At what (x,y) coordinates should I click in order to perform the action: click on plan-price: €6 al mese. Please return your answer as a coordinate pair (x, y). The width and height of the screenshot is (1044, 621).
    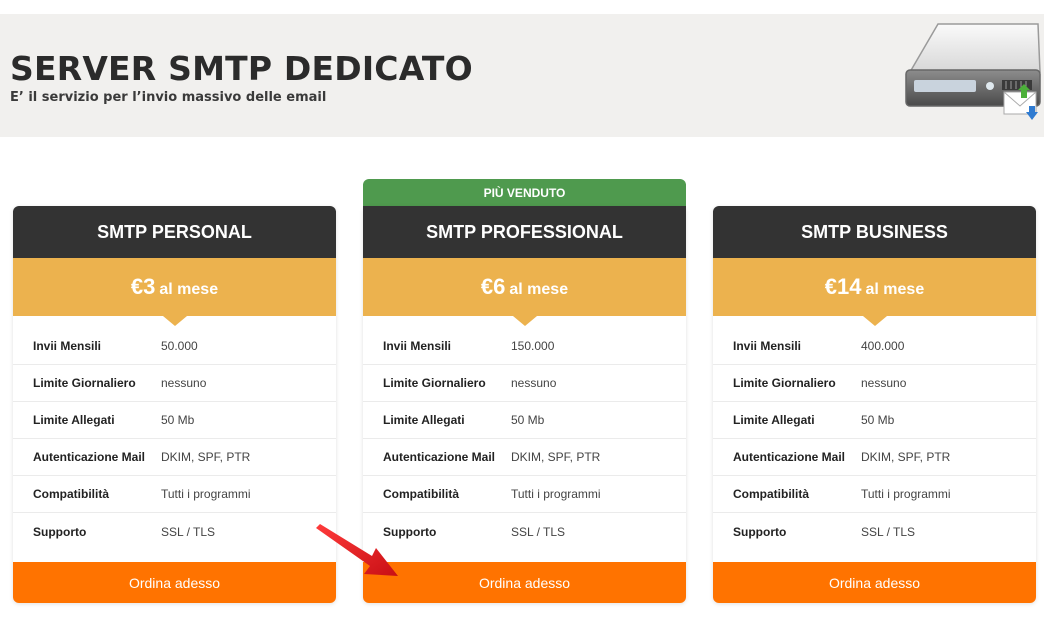
    Looking at the image, I should click on (524, 292).